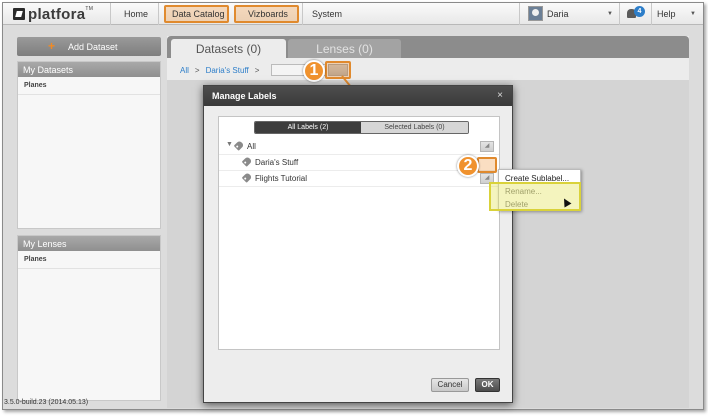  I want to click on nav-system: System, so click(327, 14).